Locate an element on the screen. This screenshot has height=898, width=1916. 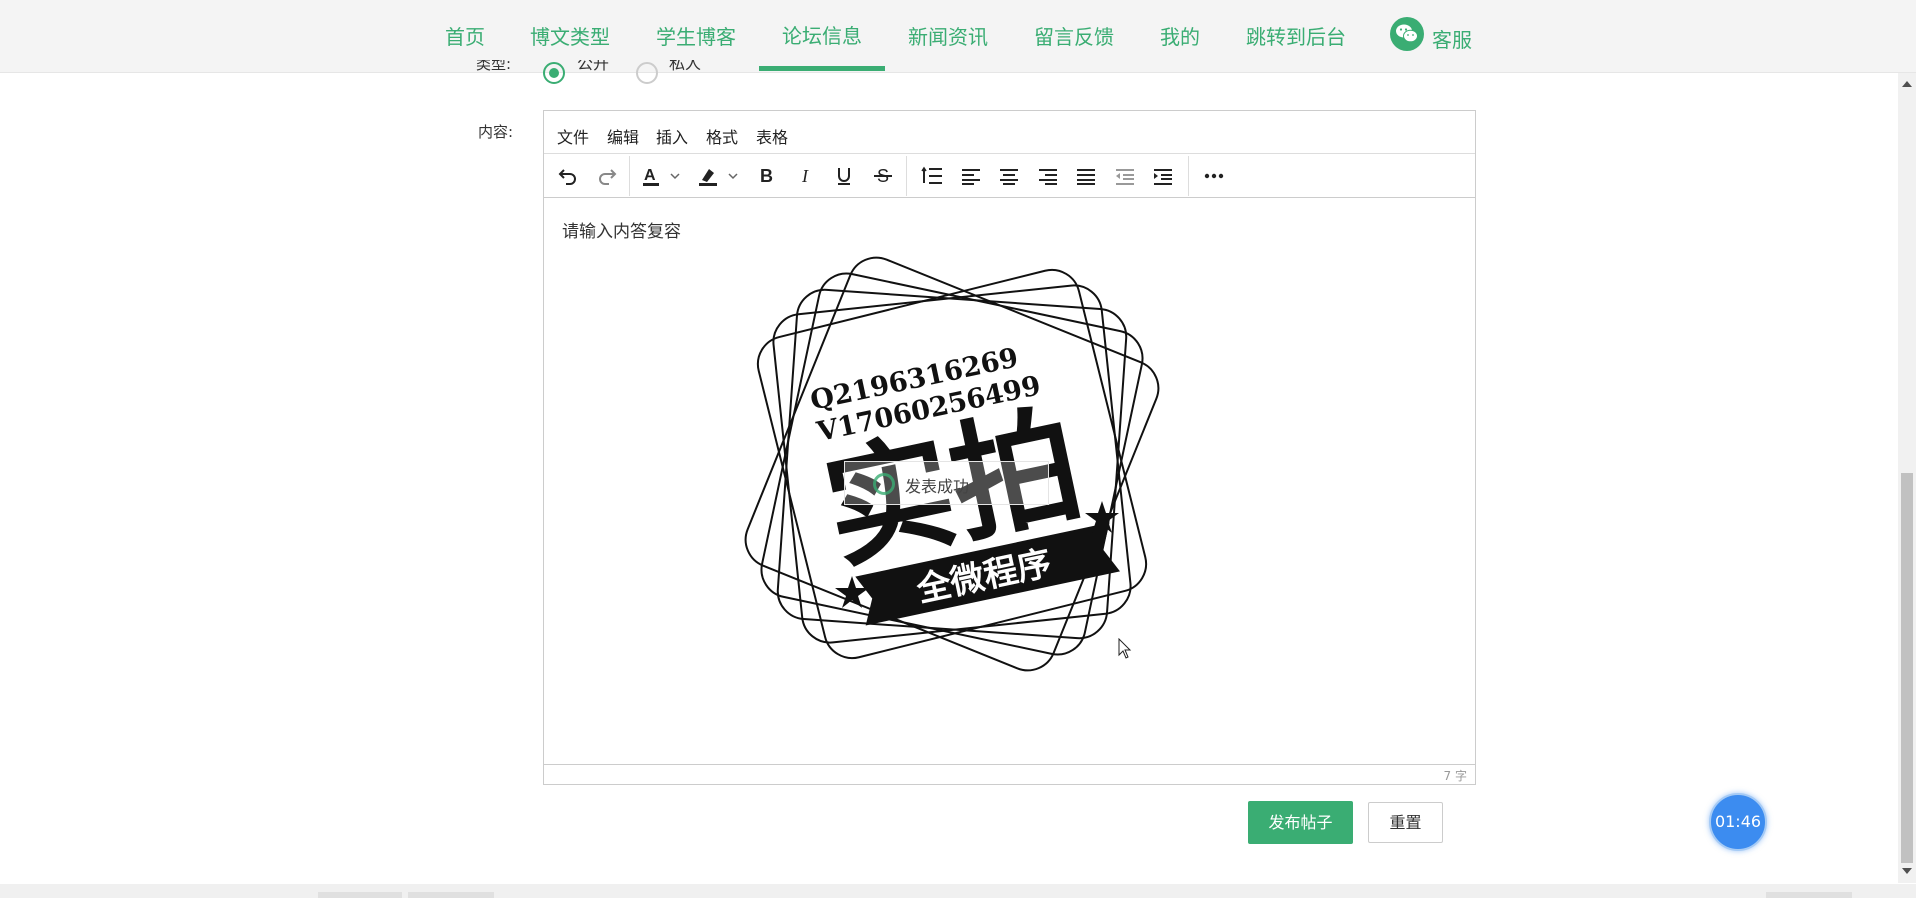
radio-public is located at coordinates (554, 73).